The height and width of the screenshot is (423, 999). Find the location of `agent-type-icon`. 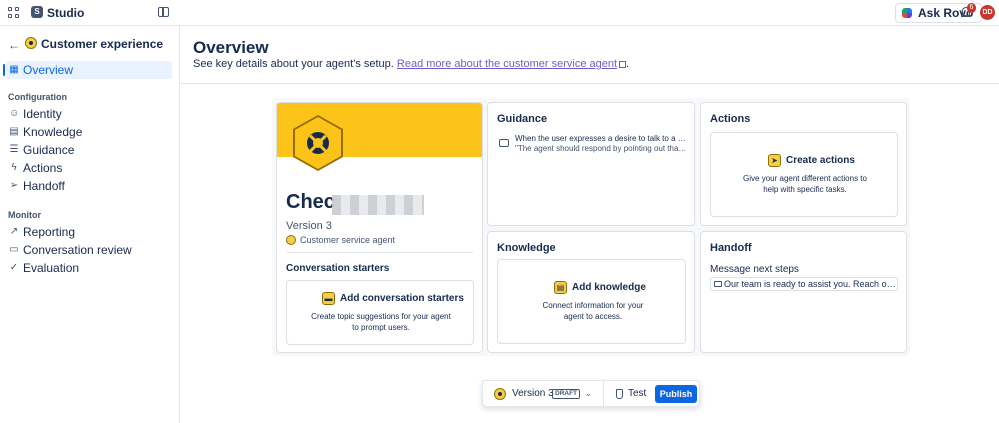

agent-type-icon is located at coordinates (291, 240).